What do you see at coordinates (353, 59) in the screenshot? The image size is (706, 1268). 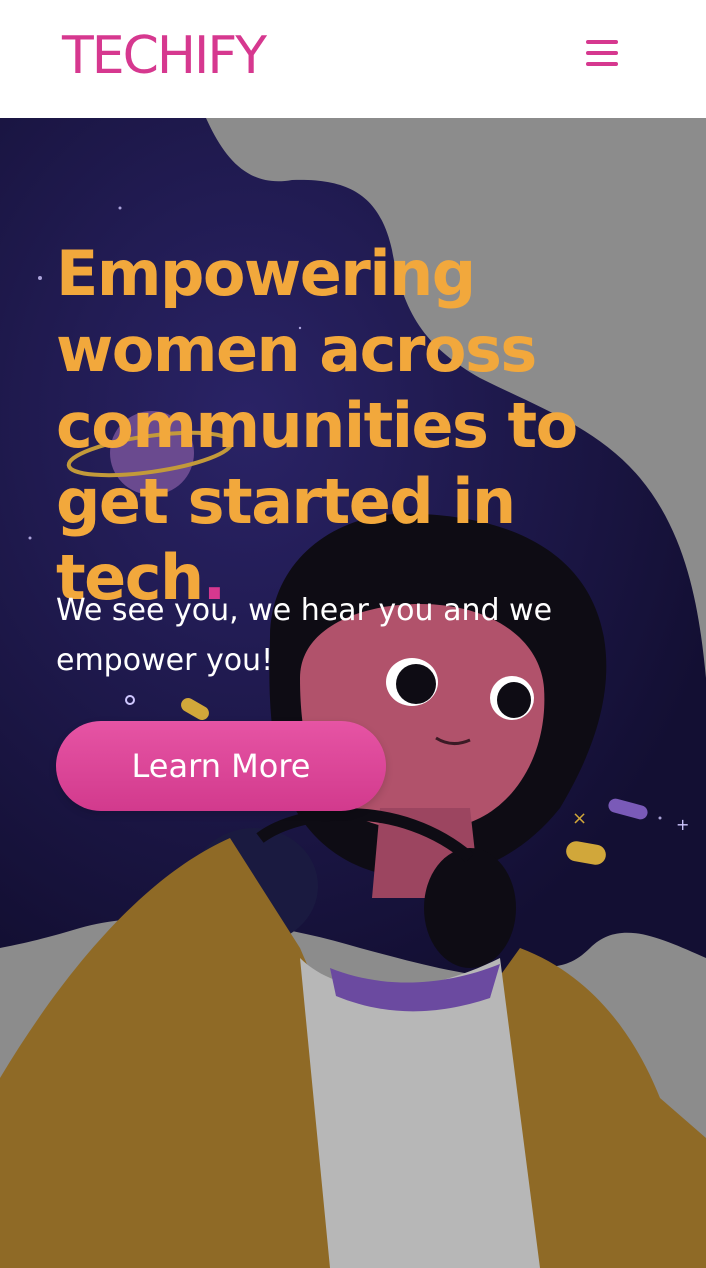 I see `site-header: TECHIFY` at bounding box center [353, 59].